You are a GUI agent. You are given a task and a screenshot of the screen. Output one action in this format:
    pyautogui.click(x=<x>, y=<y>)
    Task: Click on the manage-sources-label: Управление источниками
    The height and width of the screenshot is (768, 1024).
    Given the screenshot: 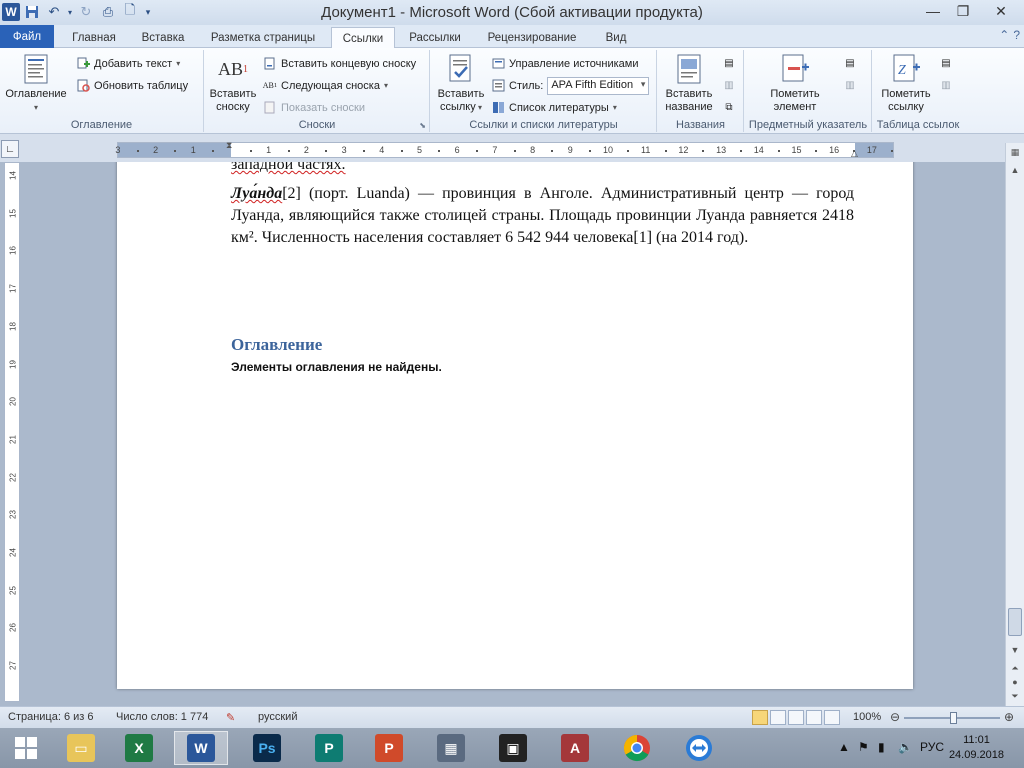 What is the action you would take?
    pyautogui.click(x=574, y=63)
    